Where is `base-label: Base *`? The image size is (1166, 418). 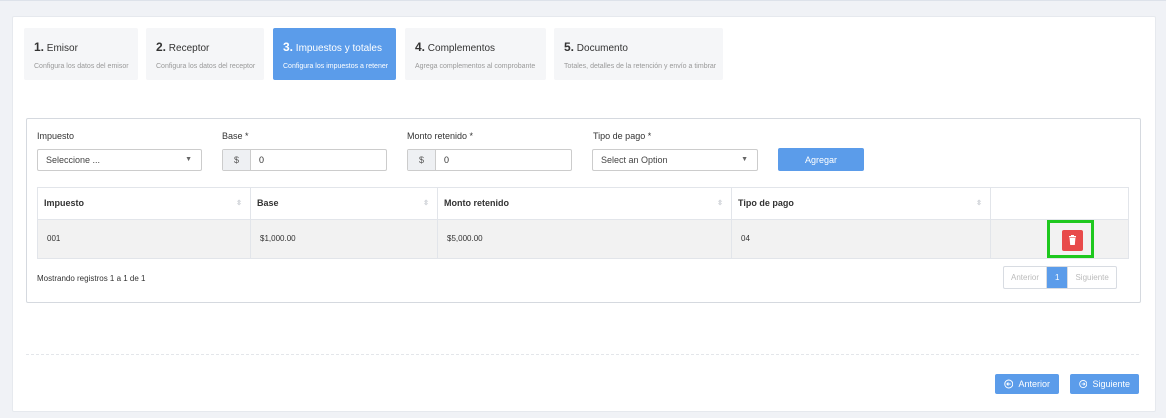
base-label: Base * is located at coordinates (235, 136).